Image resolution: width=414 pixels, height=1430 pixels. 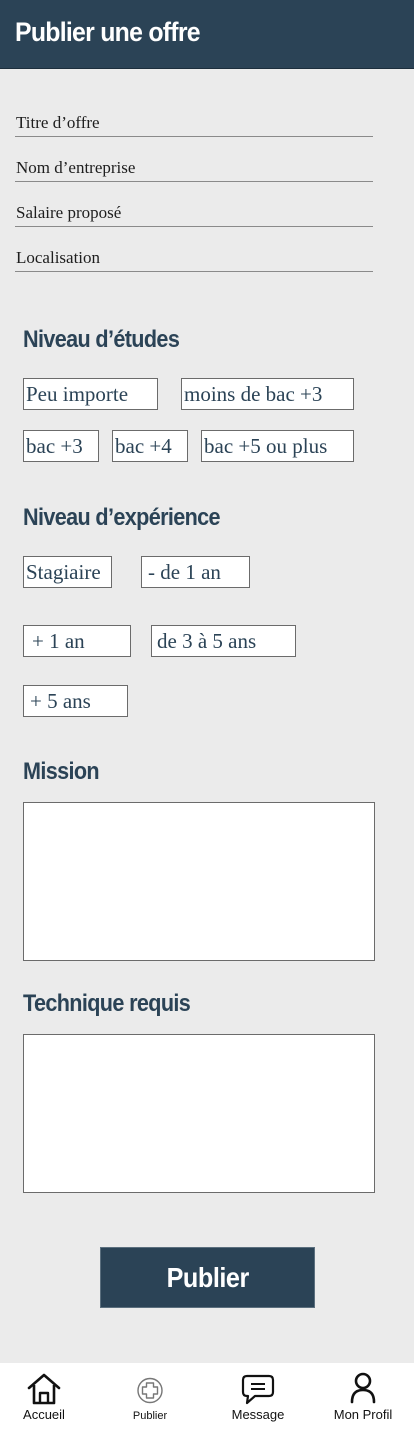 I want to click on bottom-navigation: Accueil Publier Message Mon Profil, so click(x=207, y=1396).